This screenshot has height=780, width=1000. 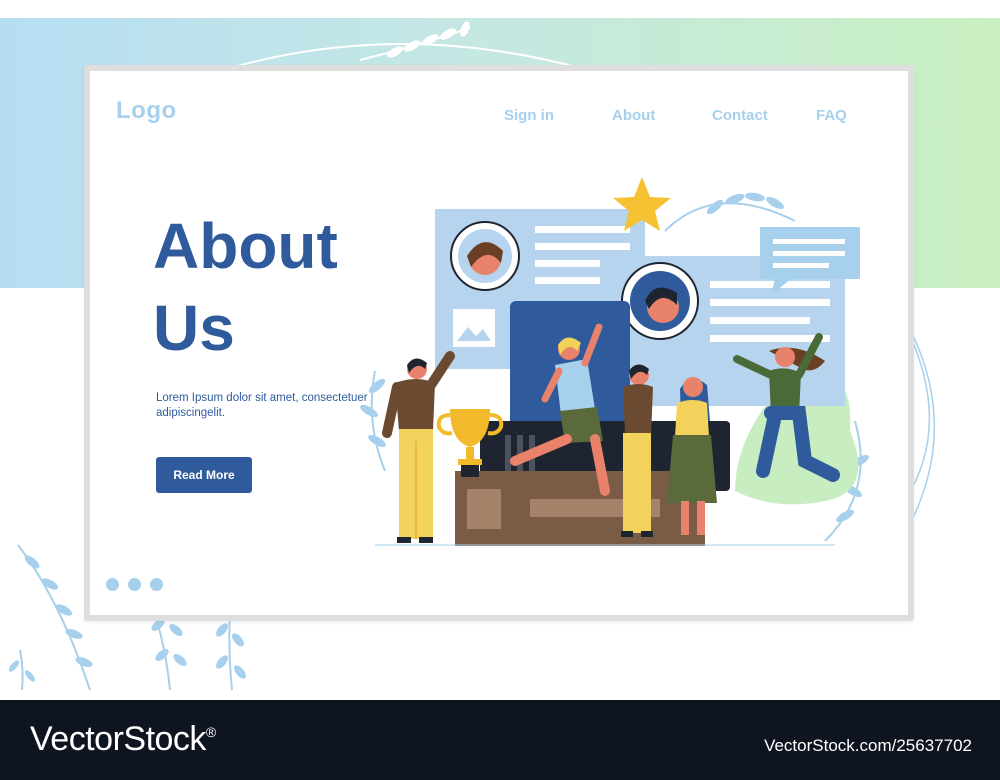 What do you see at coordinates (204, 475) in the screenshot?
I see `read-more-button: Read More` at bounding box center [204, 475].